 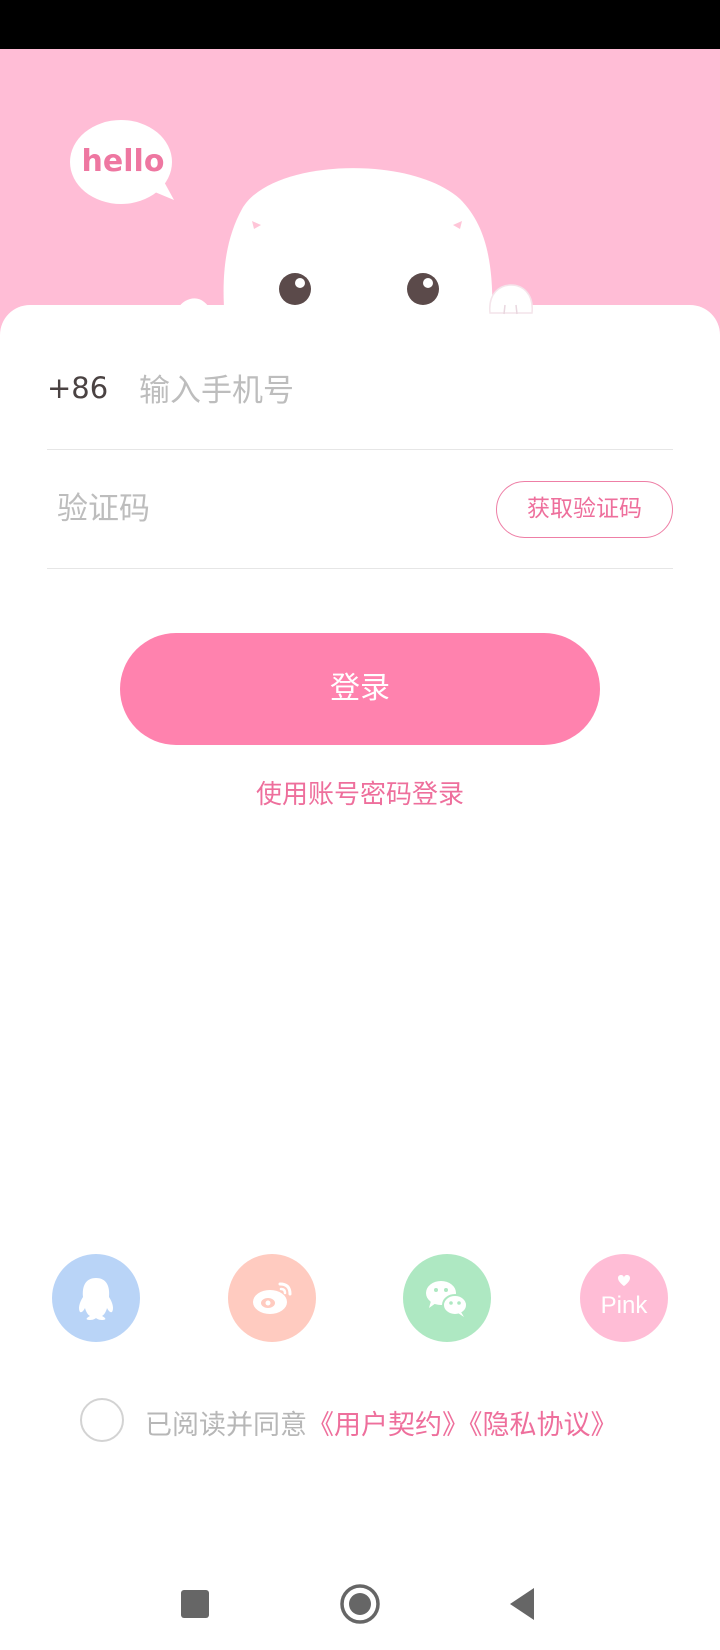 What do you see at coordinates (226, 1425) in the screenshot?
I see `agreement-prefix: 已阅读并同意` at bounding box center [226, 1425].